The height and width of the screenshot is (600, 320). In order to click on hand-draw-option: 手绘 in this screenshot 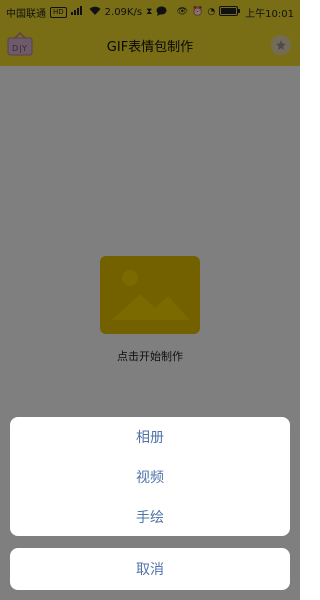, I will do `click(150, 516)`.